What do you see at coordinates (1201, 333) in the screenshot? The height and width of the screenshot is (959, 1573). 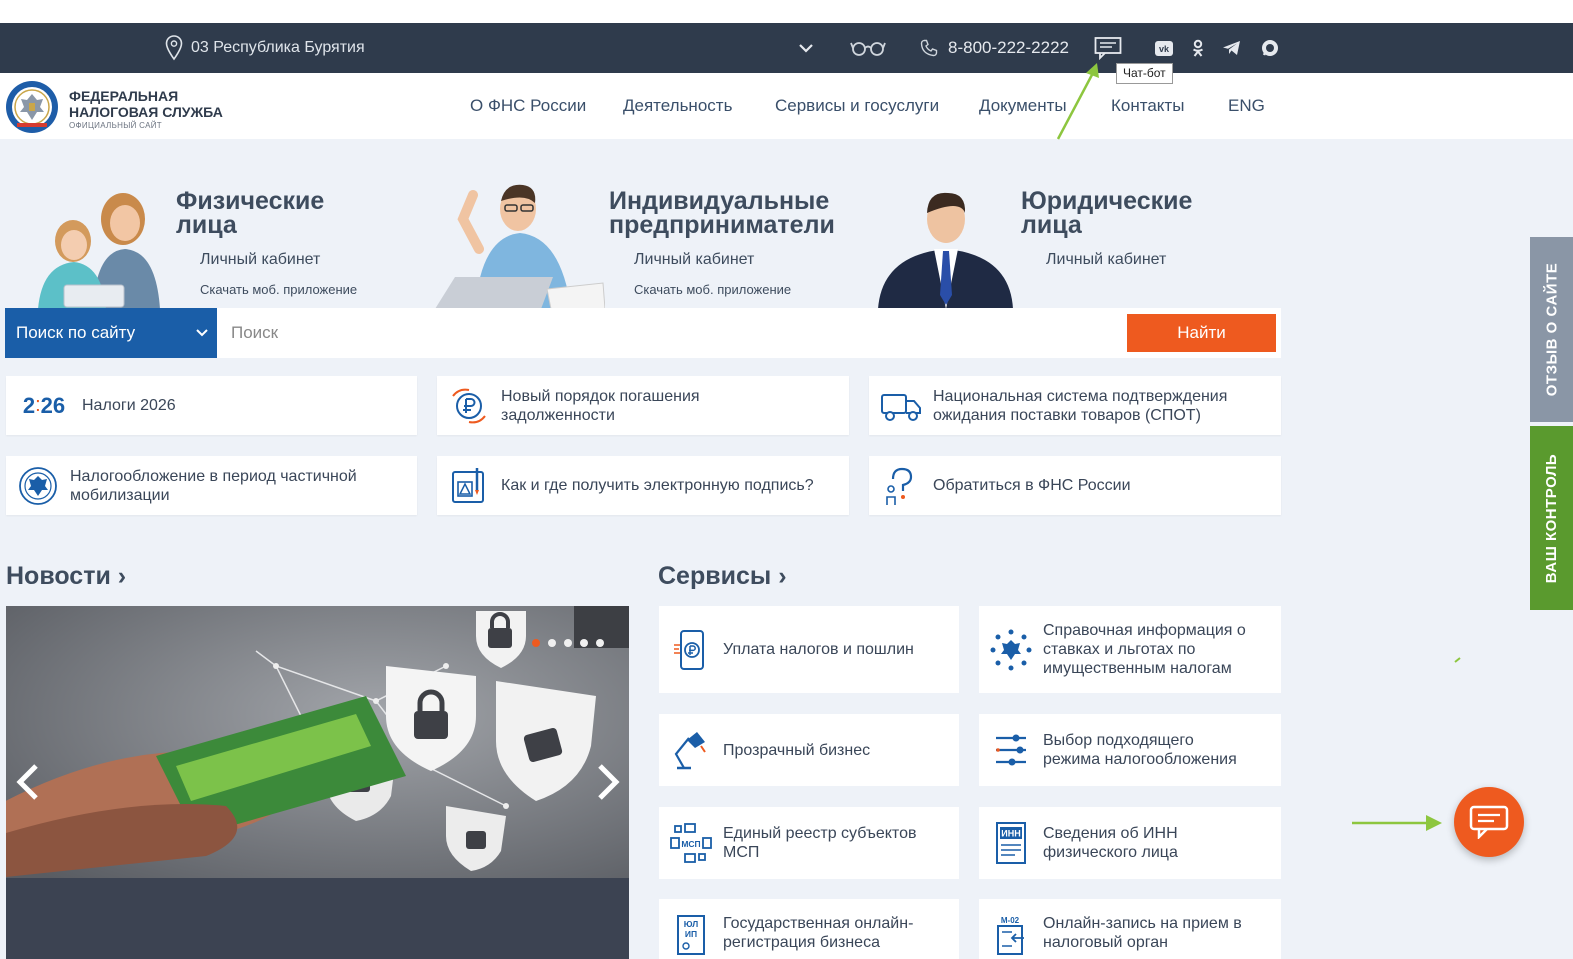 I see `search-button: Найти` at bounding box center [1201, 333].